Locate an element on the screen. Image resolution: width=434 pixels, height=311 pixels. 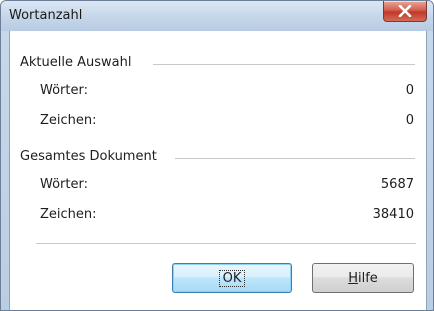
close-x-icon is located at coordinates (405, 11).